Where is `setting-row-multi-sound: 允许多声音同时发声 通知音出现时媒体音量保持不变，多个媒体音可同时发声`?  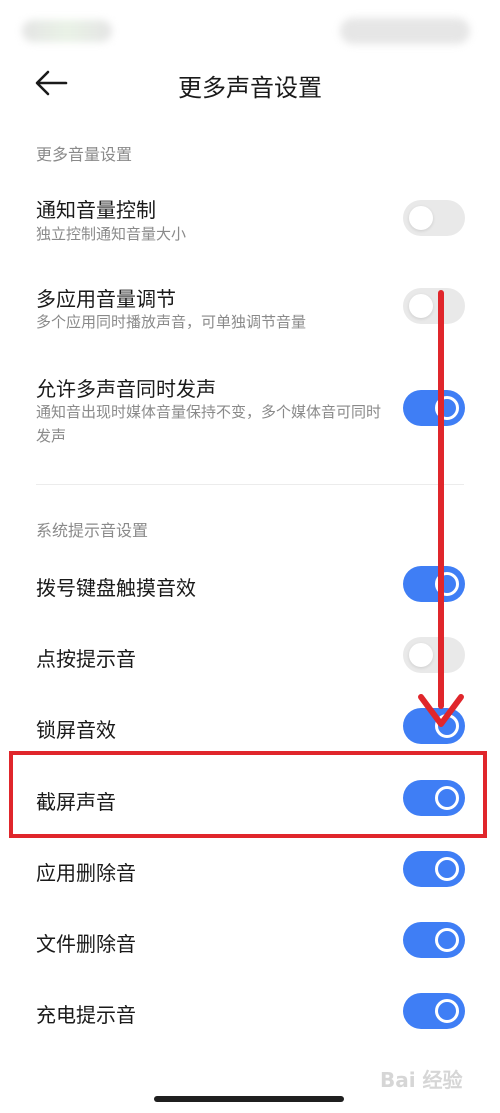 setting-row-multi-sound: 允许多声音同时发声 通知音出现时媒体音量保持不变，多个媒体音可同时发声 is located at coordinates (250, 410).